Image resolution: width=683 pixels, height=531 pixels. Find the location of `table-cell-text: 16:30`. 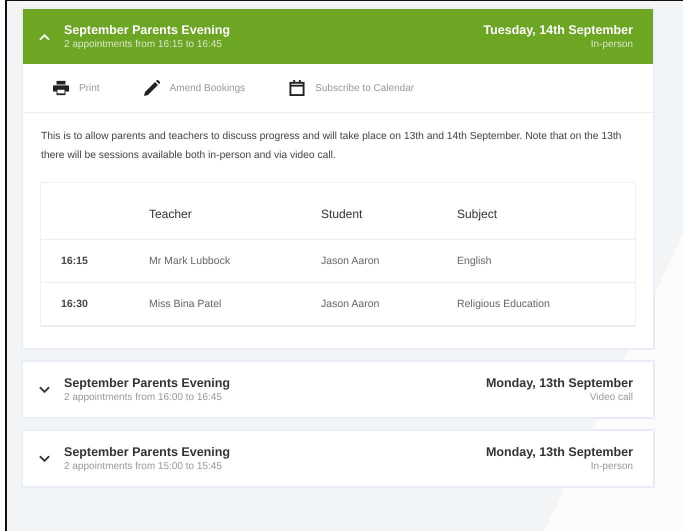

table-cell-text: 16:30 is located at coordinates (75, 304).